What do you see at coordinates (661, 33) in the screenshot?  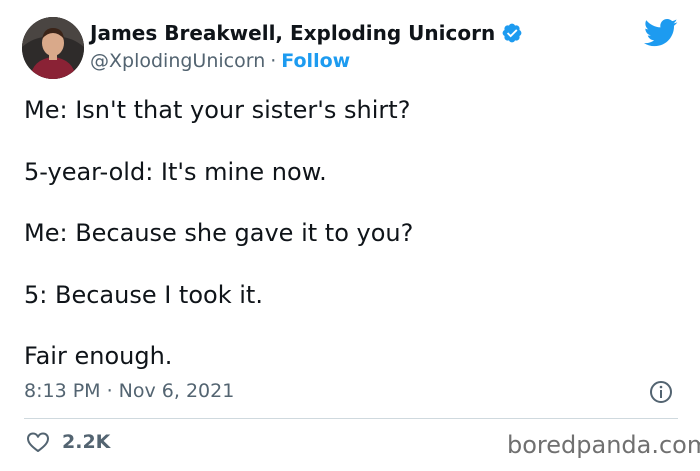 I see `twitter-bird-icon` at bounding box center [661, 33].